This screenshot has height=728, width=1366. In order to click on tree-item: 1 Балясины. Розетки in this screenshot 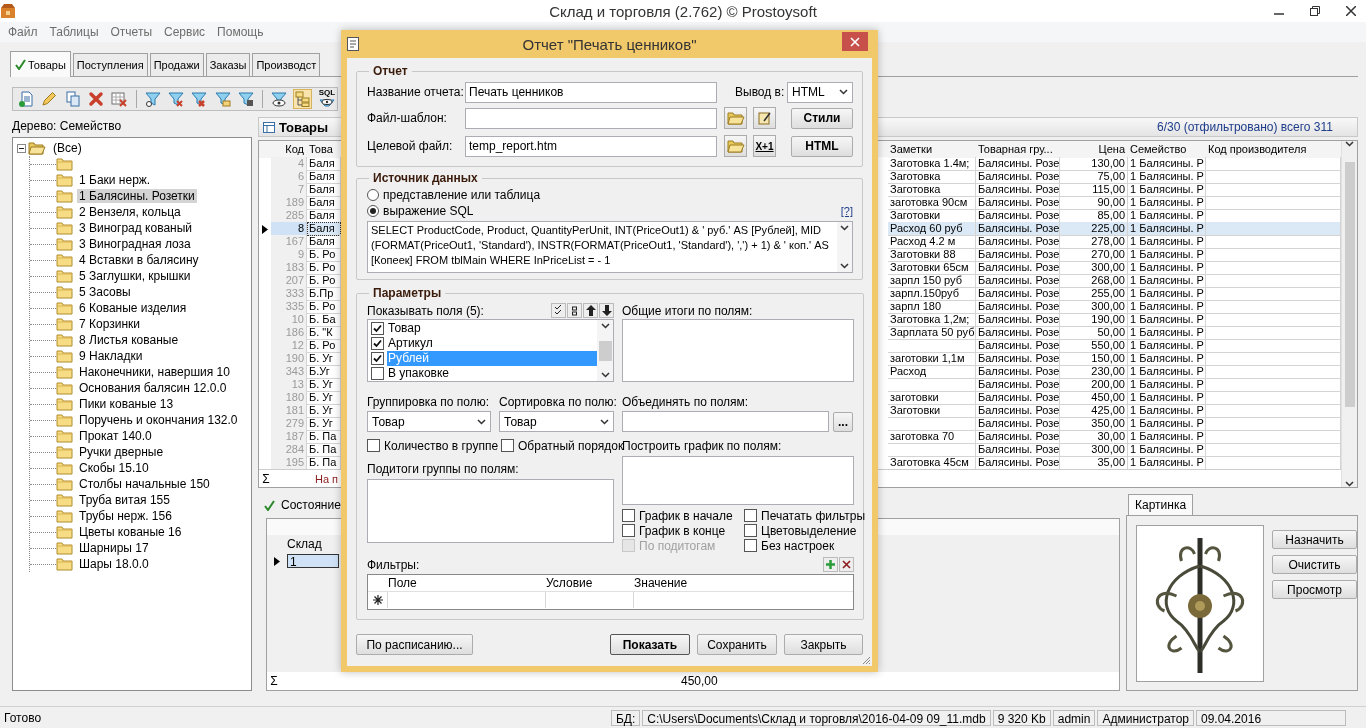, I will do `click(137, 196)`.